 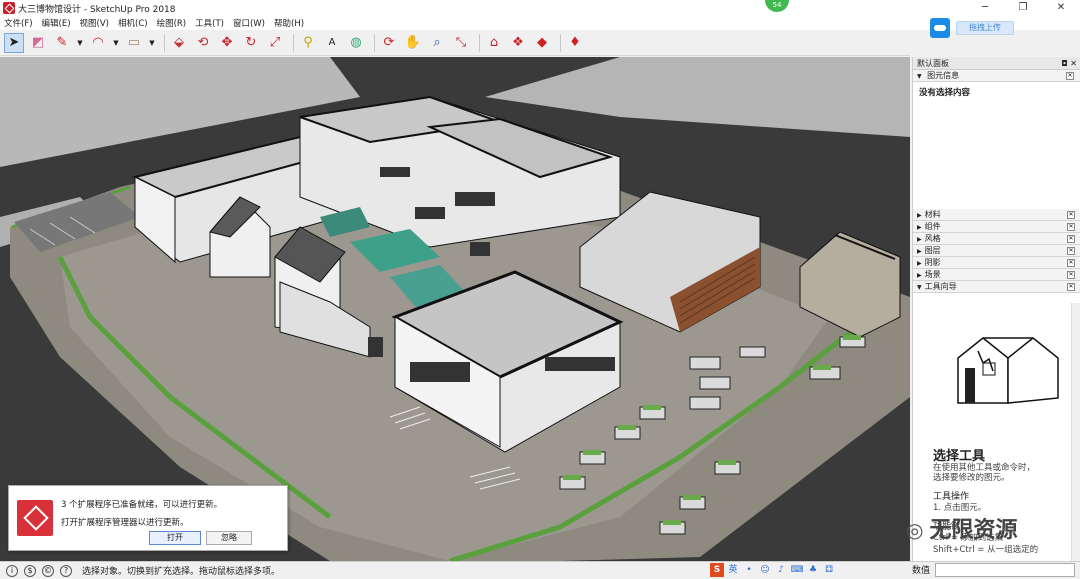 I want to click on pan-tool-icon: ✋, so click(x=413, y=43).